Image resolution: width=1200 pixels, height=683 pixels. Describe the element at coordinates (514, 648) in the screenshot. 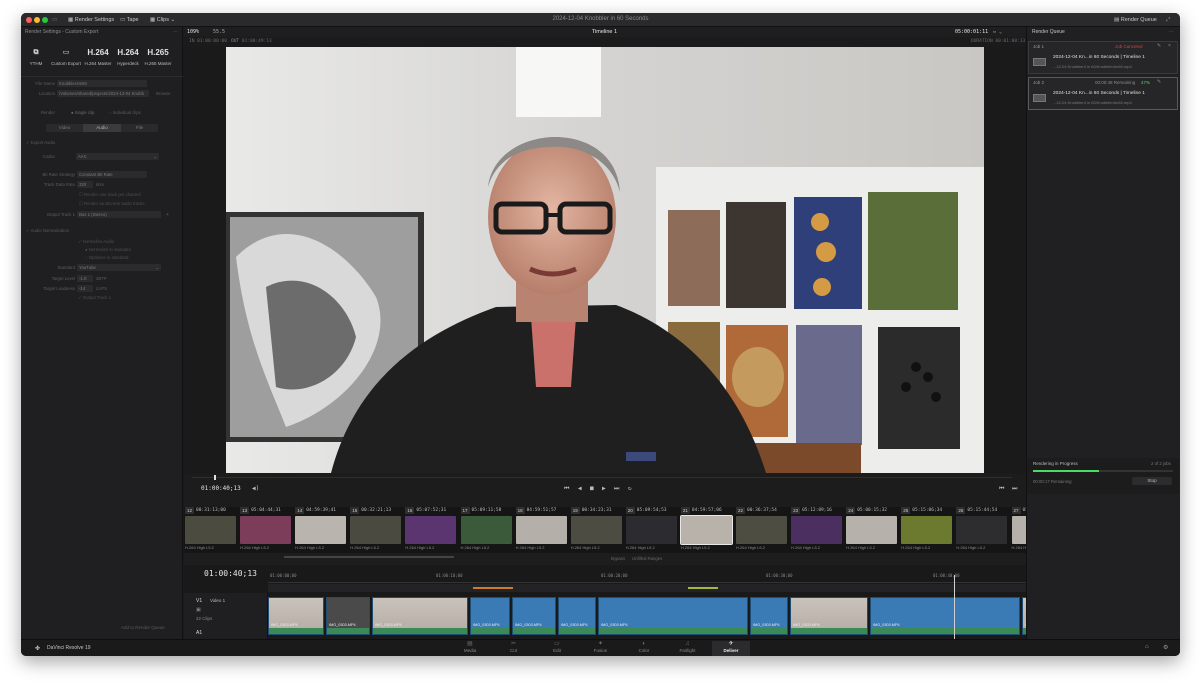

I see `page-tab-cut: ✂ Cut` at that location.